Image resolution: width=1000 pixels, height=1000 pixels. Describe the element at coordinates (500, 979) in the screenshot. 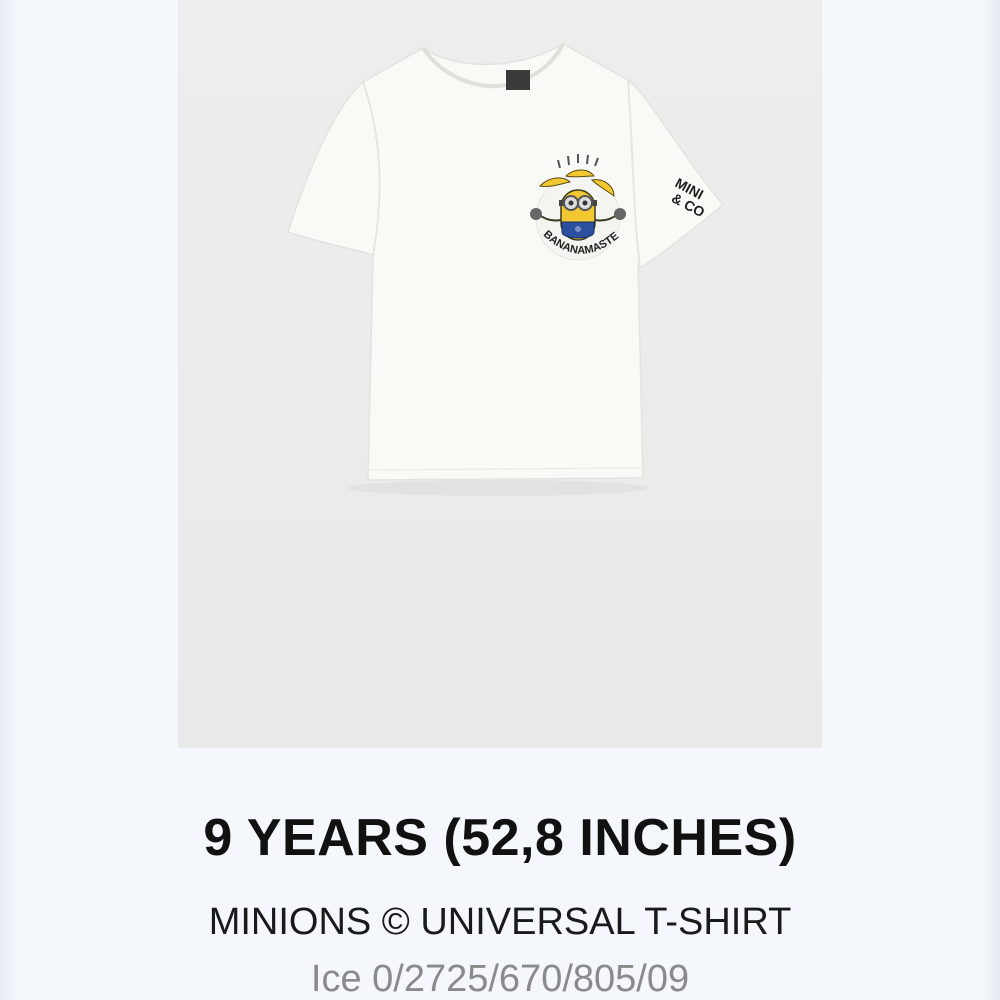

I see `product-reference: Ice 0/2725/670/805/09` at that location.